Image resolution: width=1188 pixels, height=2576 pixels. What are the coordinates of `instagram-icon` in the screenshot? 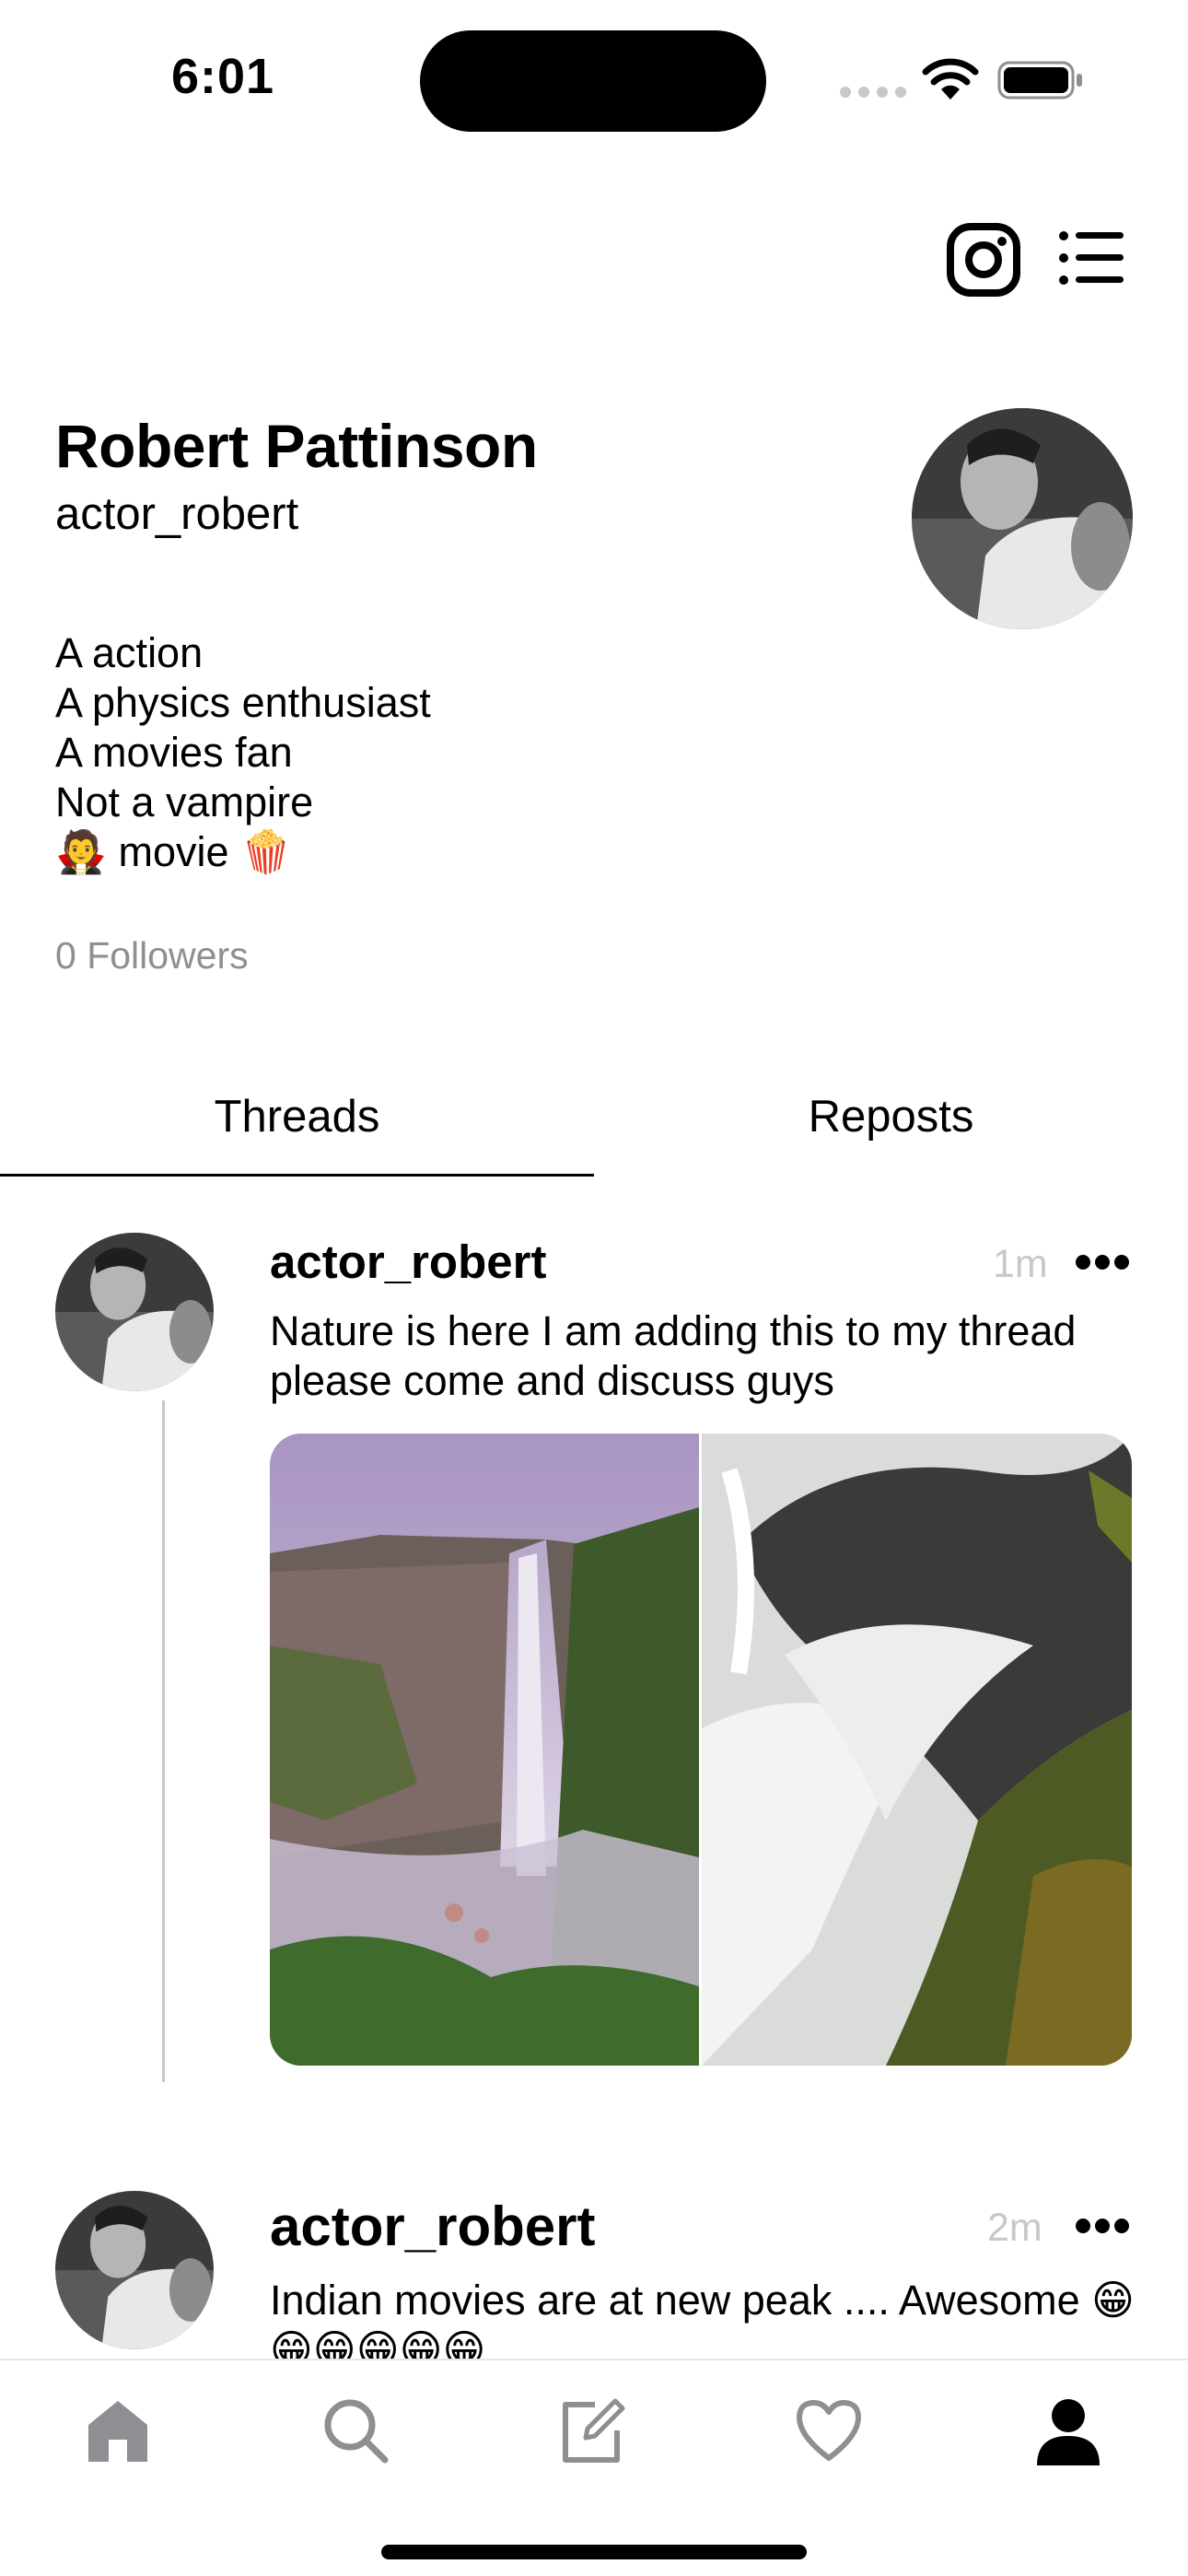 It's located at (983, 260).